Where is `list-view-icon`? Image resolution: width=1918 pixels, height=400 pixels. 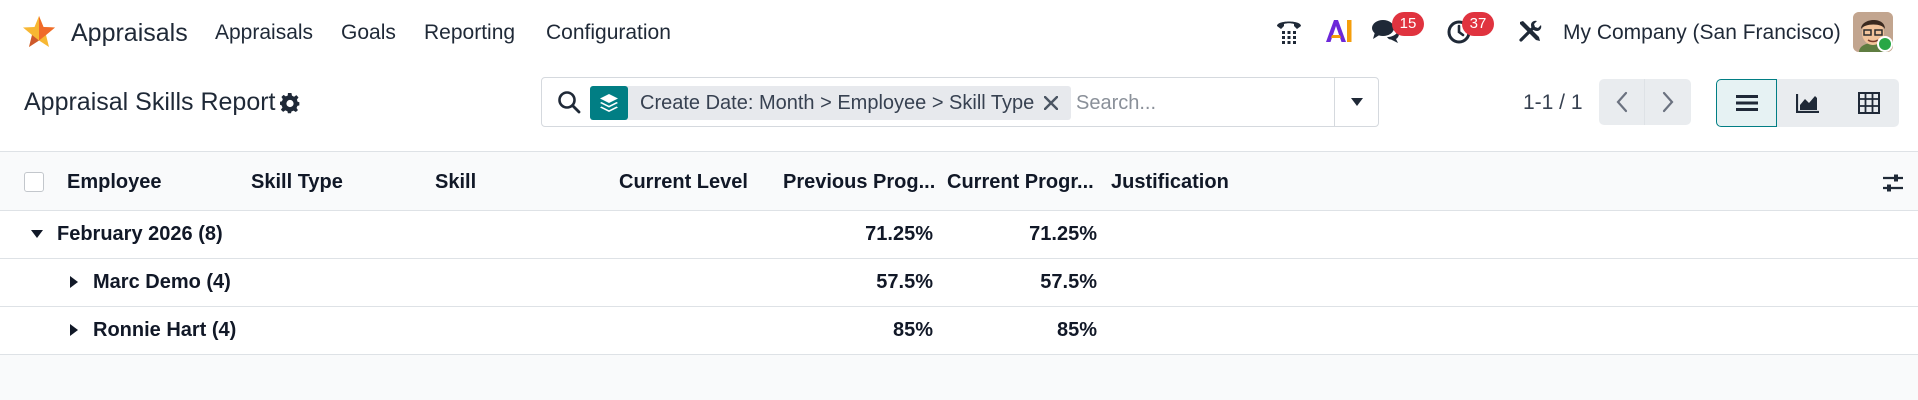 list-view-icon is located at coordinates (1746, 103).